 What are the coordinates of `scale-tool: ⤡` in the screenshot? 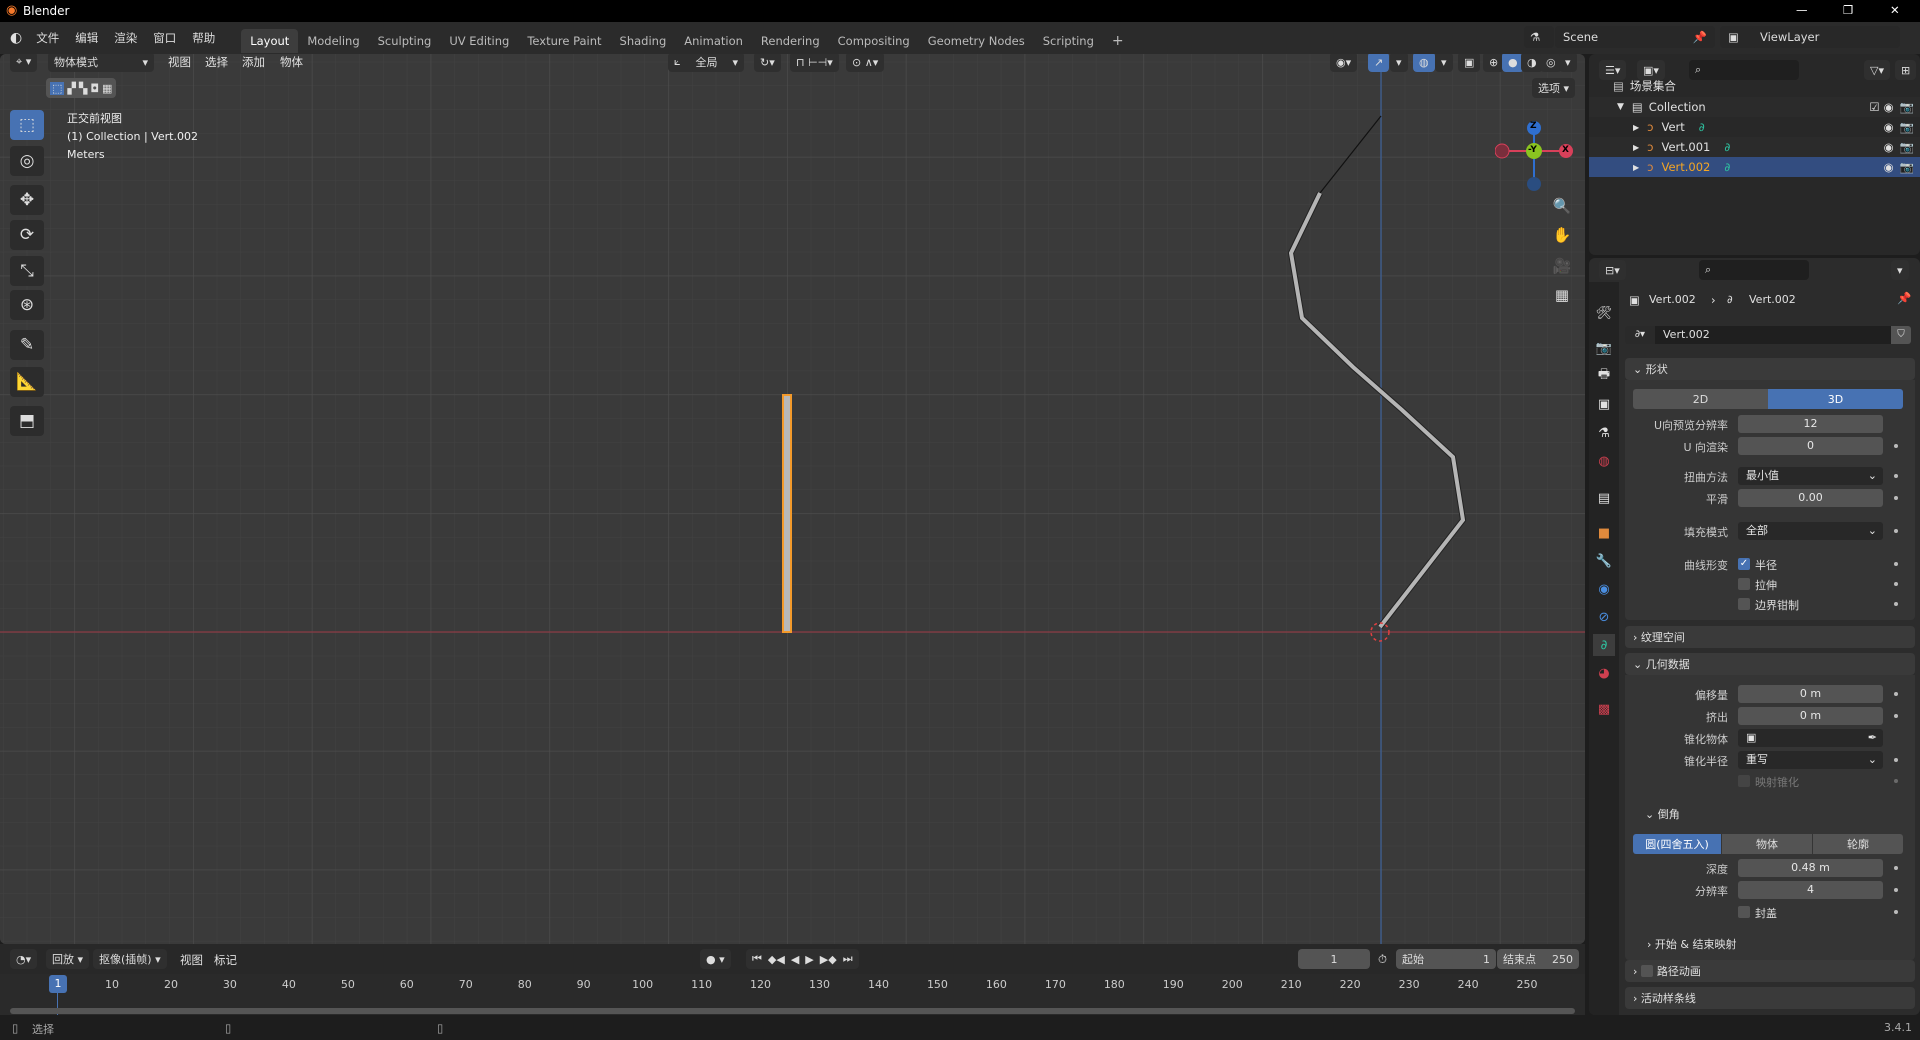 It's located at (27, 271).